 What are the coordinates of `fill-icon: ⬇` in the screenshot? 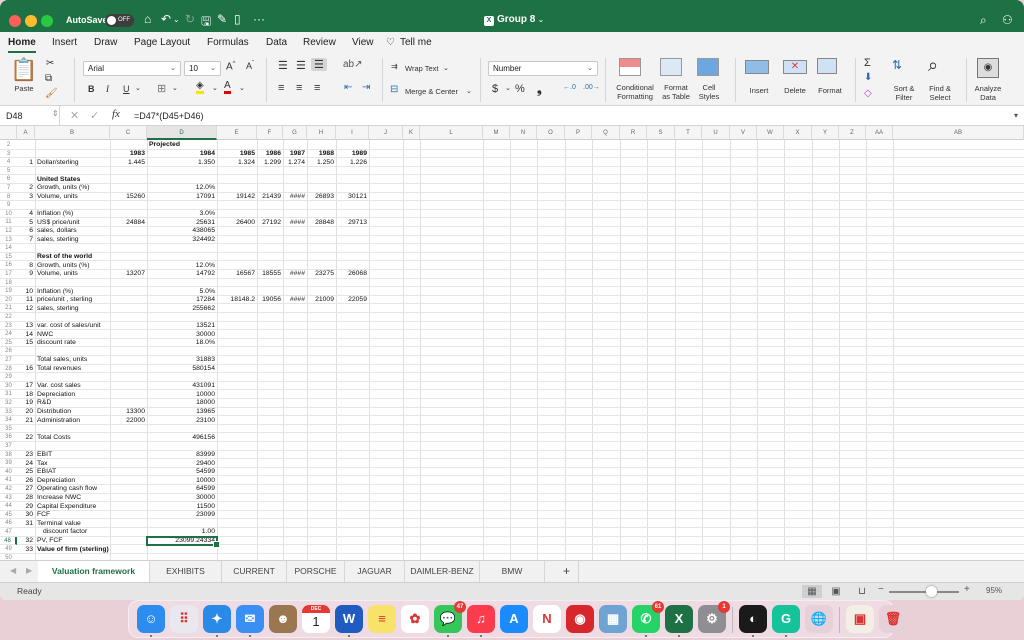 It's located at (868, 77).